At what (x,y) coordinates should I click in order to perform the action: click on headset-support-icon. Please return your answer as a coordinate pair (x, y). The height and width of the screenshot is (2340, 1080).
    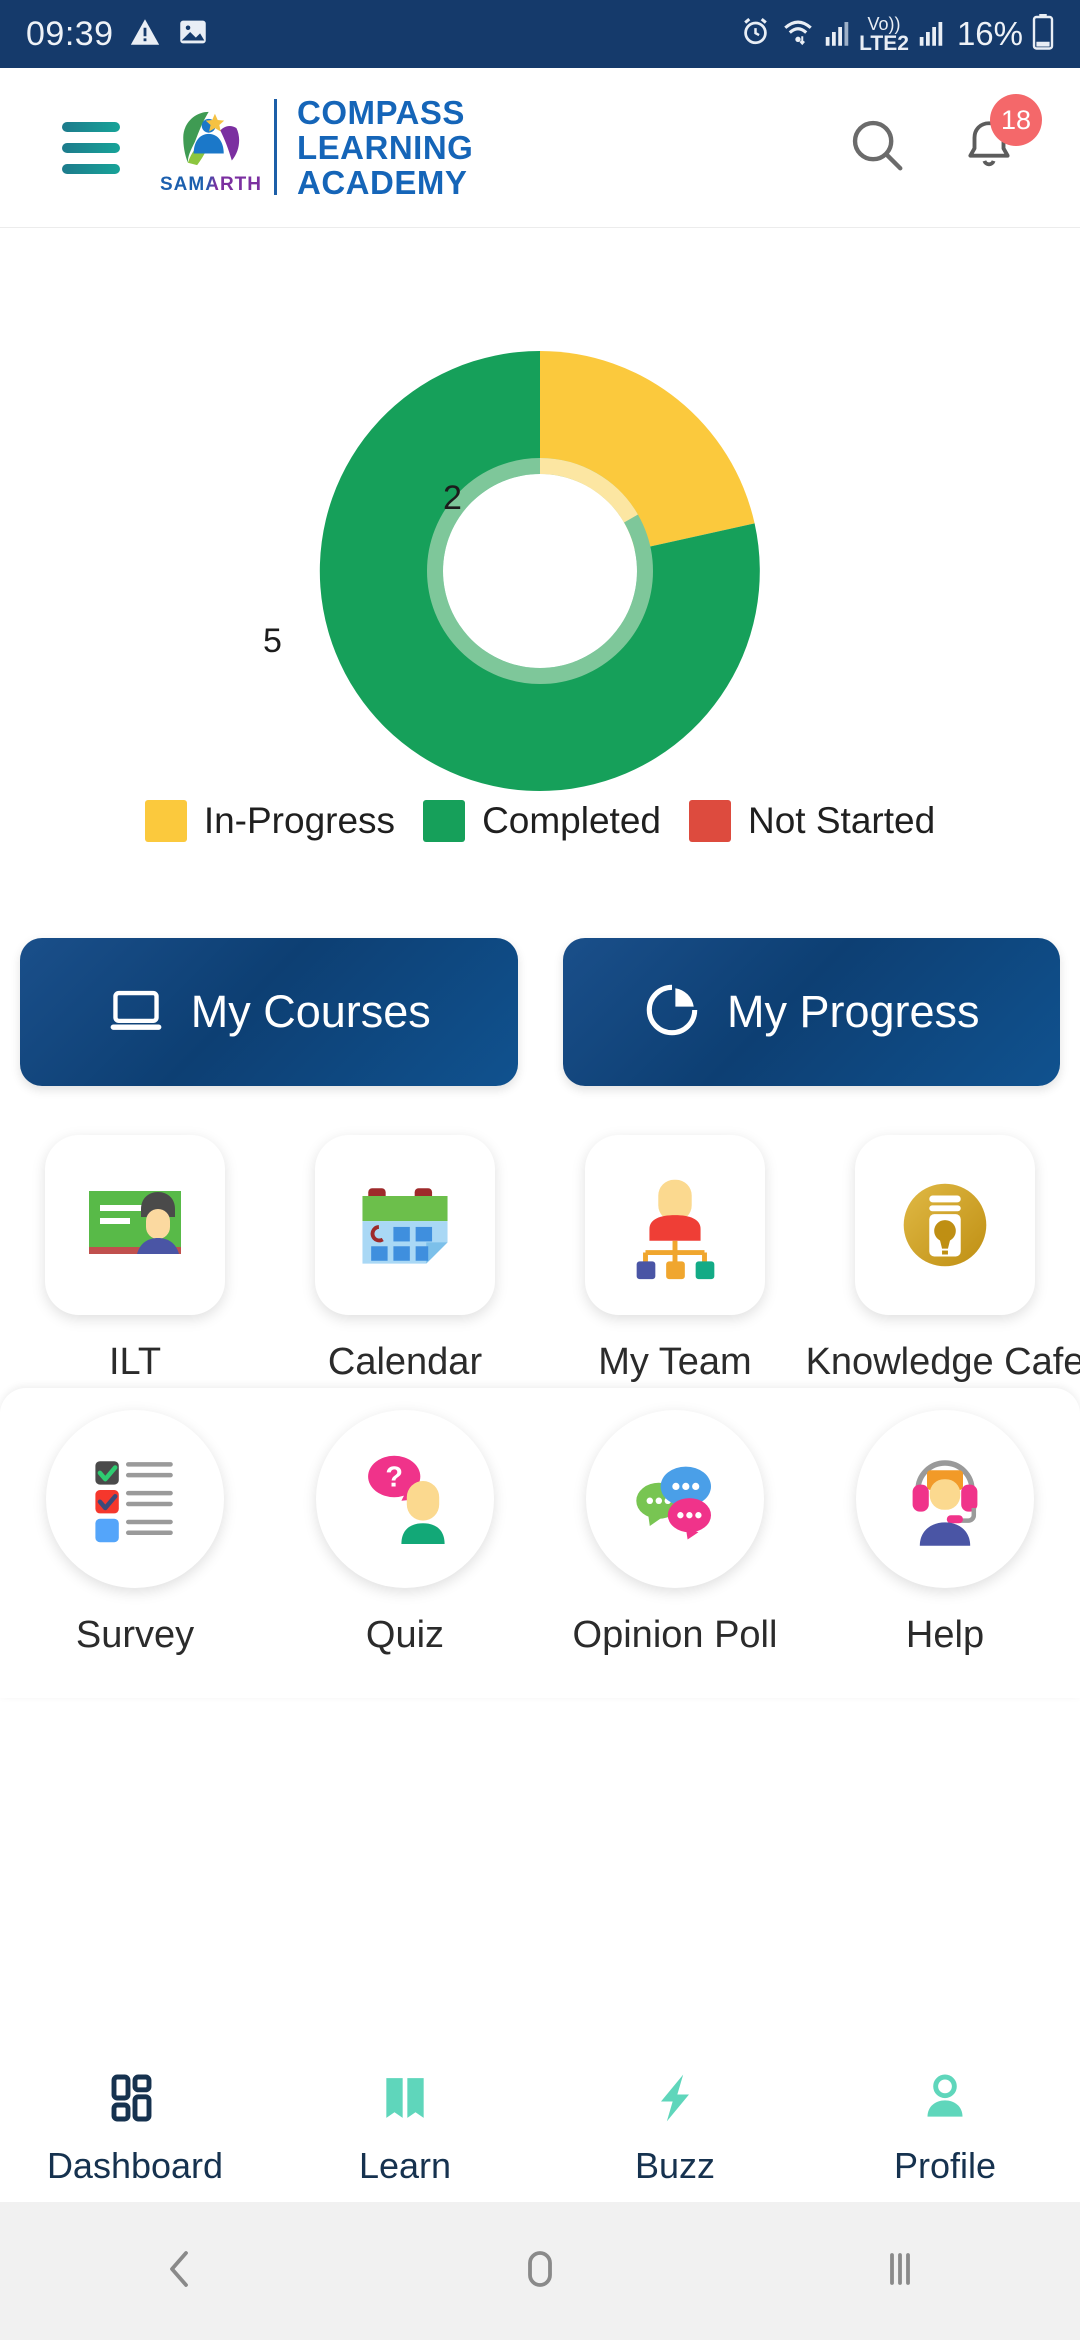
    Looking at the image, I should click on (945, 1503).